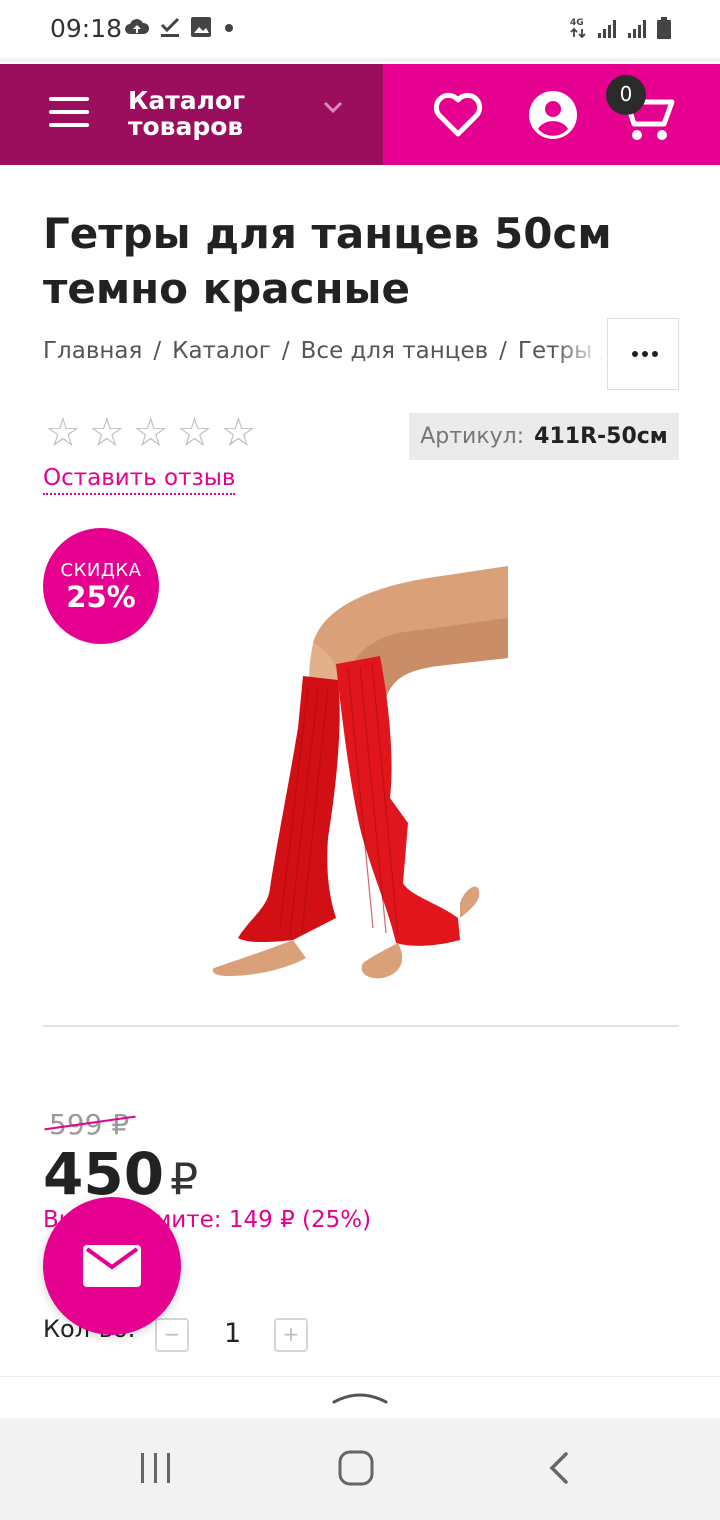  I want to click on status-icons-left, so click(180, 27).